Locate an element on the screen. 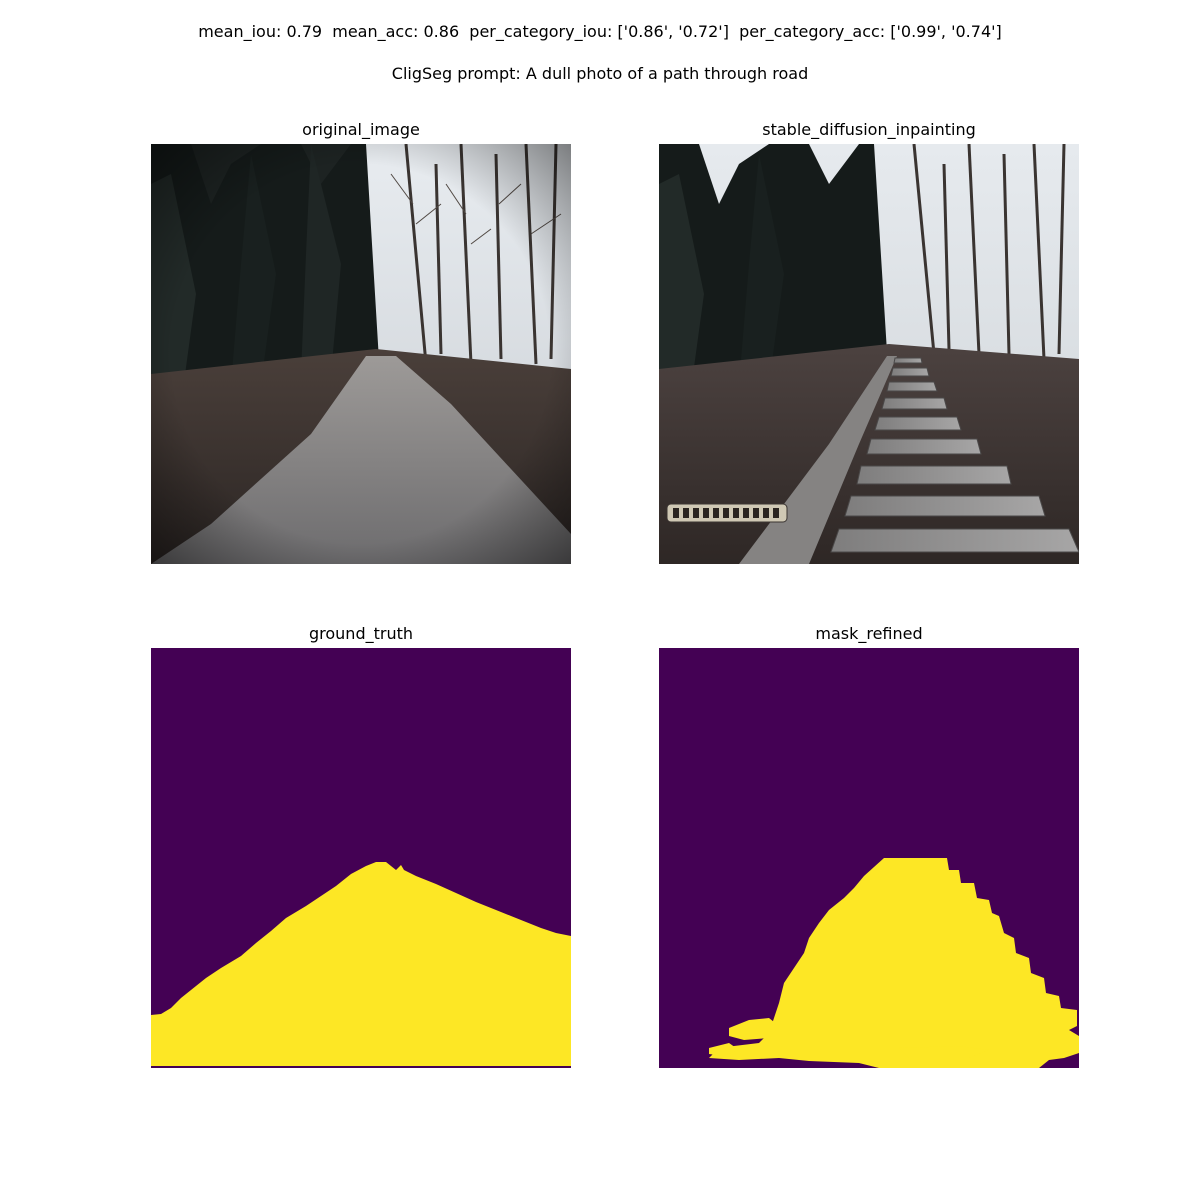 This screenshot has height=1200, width=1200. ground-truth-title: ground_truth is located at coordinates (360, 633).